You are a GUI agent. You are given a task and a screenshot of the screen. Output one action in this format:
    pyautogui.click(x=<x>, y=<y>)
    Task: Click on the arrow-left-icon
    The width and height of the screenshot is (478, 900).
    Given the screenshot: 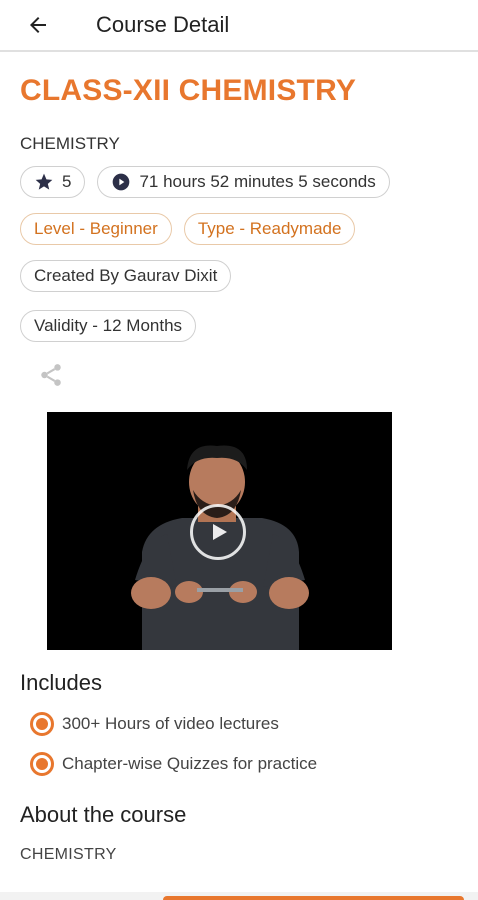 What is the action you would take?
    pyautogui.click(x=38, y=25)
    